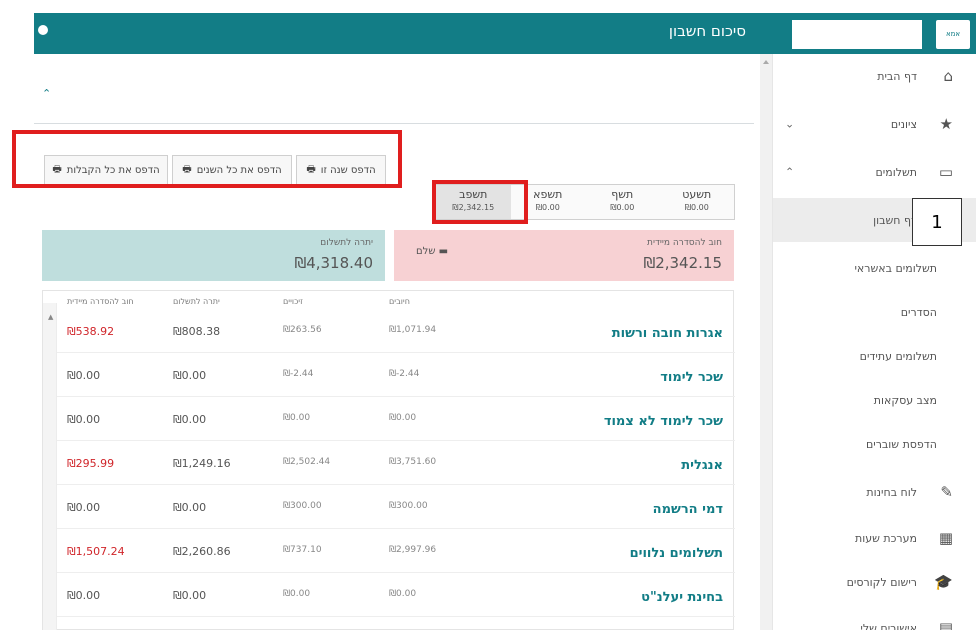 The width and height of the screenshot is (976, 630). I want to click on sidebar-item-label: תשלומים, so click(896, 172).